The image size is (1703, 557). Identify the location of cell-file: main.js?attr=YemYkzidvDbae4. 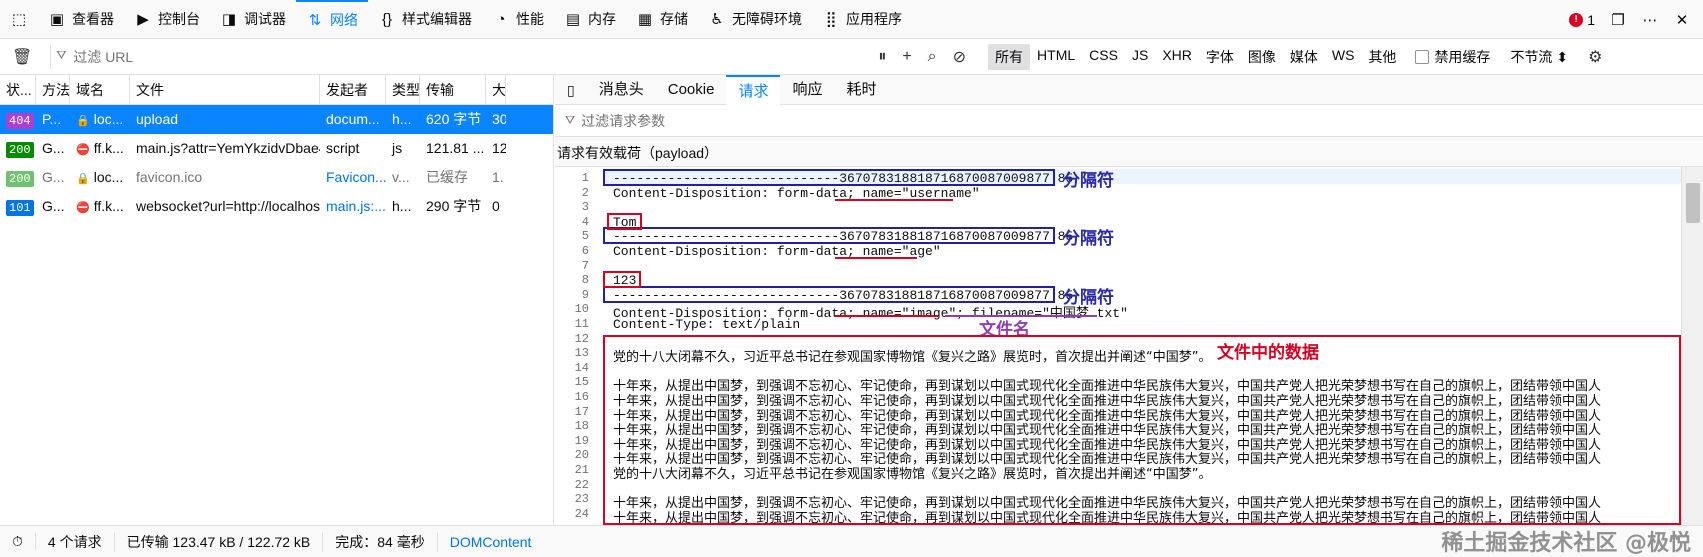
(228, 148).